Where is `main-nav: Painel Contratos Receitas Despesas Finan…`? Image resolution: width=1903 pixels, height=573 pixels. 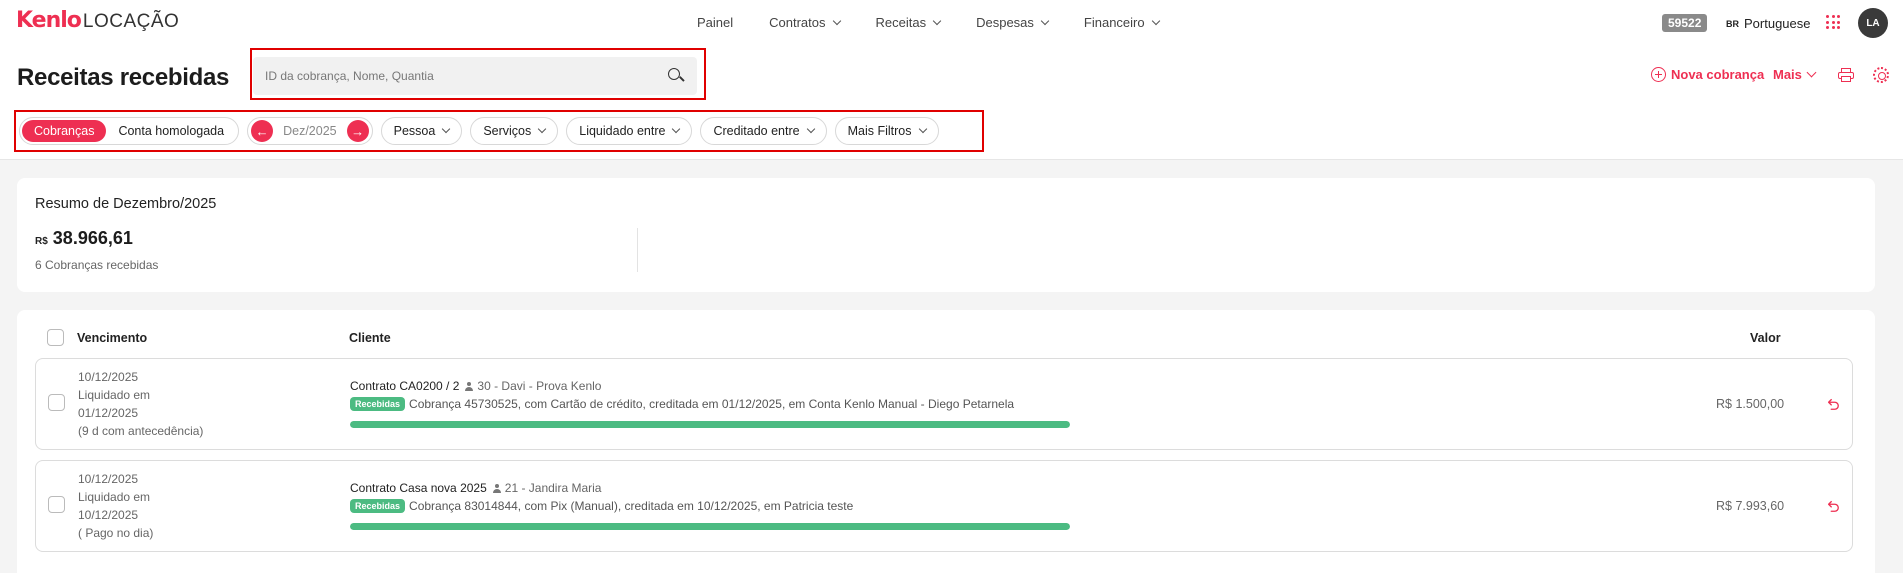 main-nav: Painel Contratos Receitas Despesas Finan… is located at coordinates (946, 22).